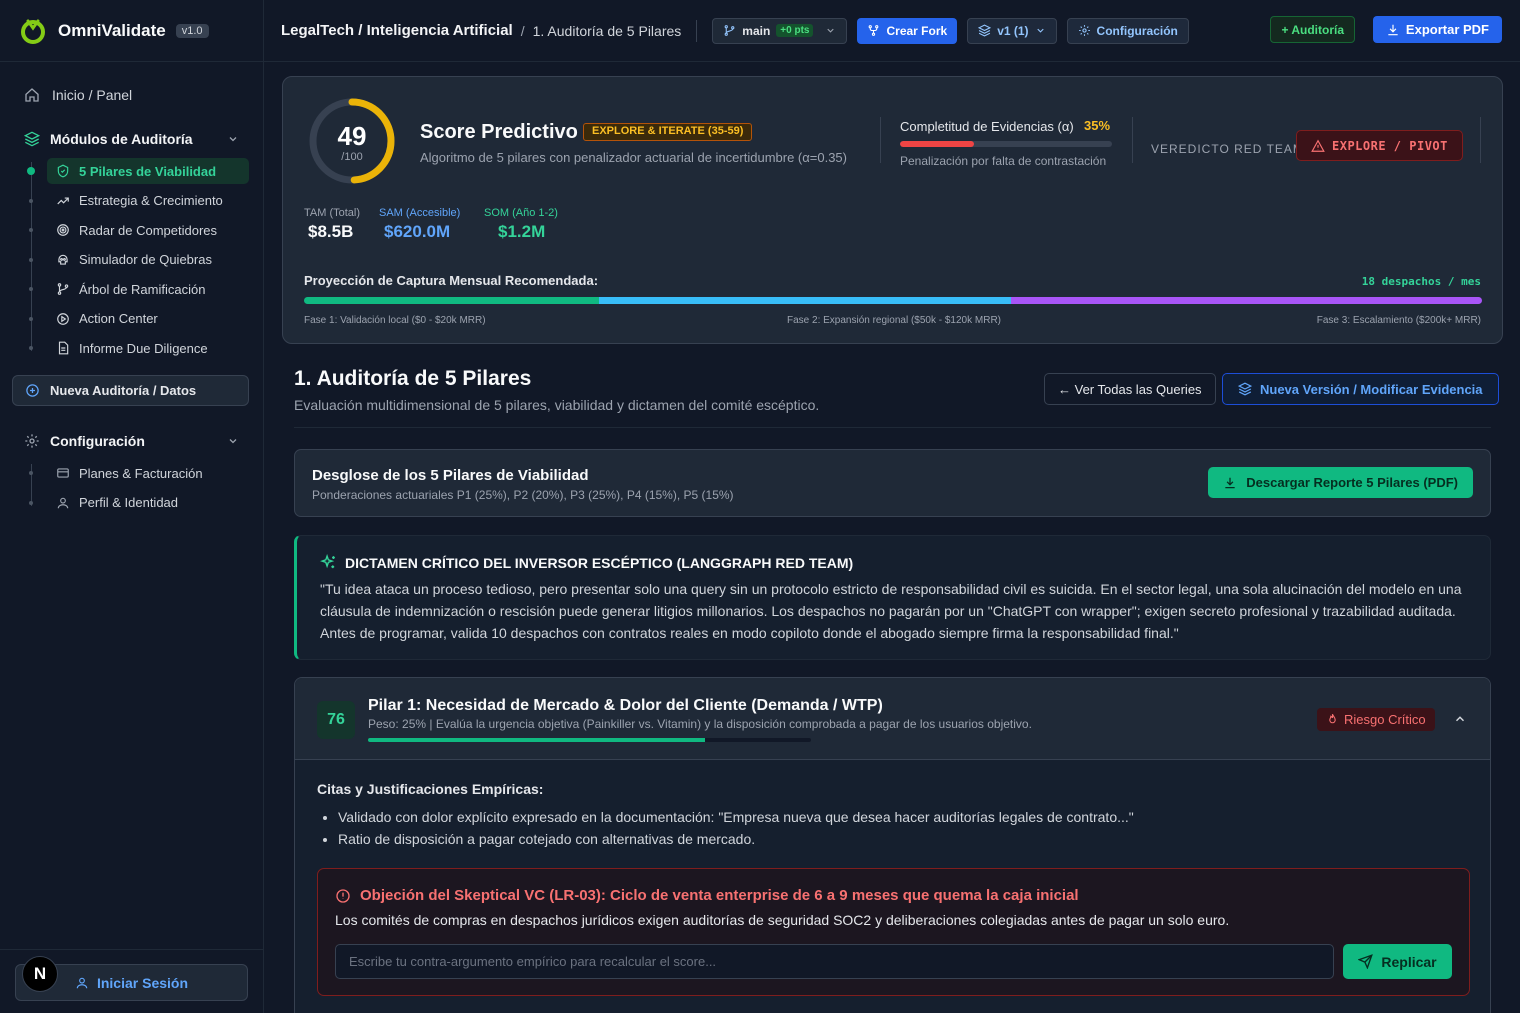 The width and height of the screenshot is (1520, 1013). I want to click on phase-2-segment, so click(804, 300).